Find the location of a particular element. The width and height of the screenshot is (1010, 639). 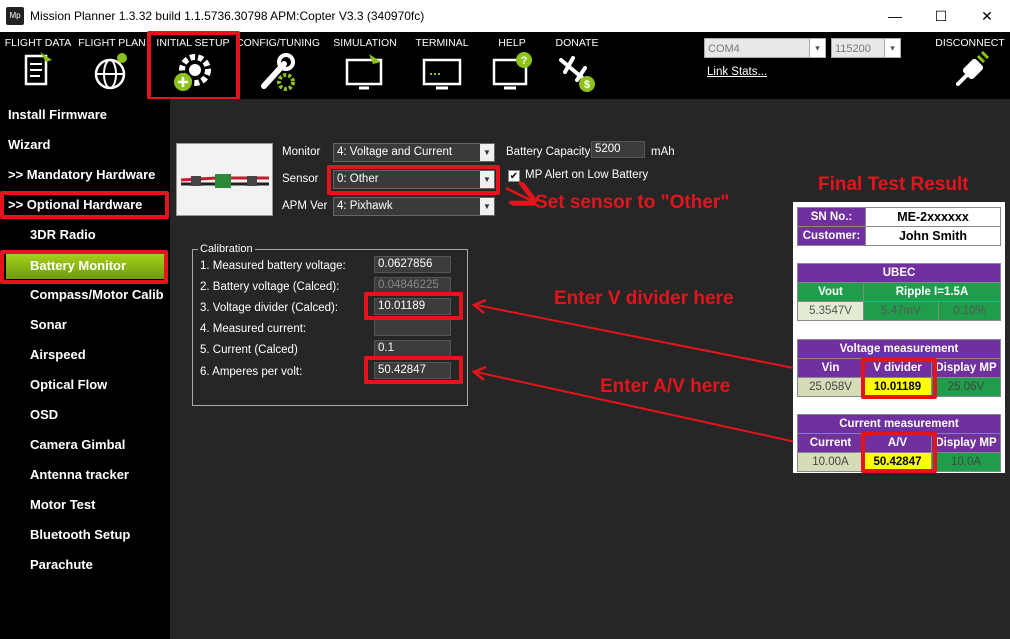

sn-value: ME-2xxxxxx is located at coordinates (933, 217).